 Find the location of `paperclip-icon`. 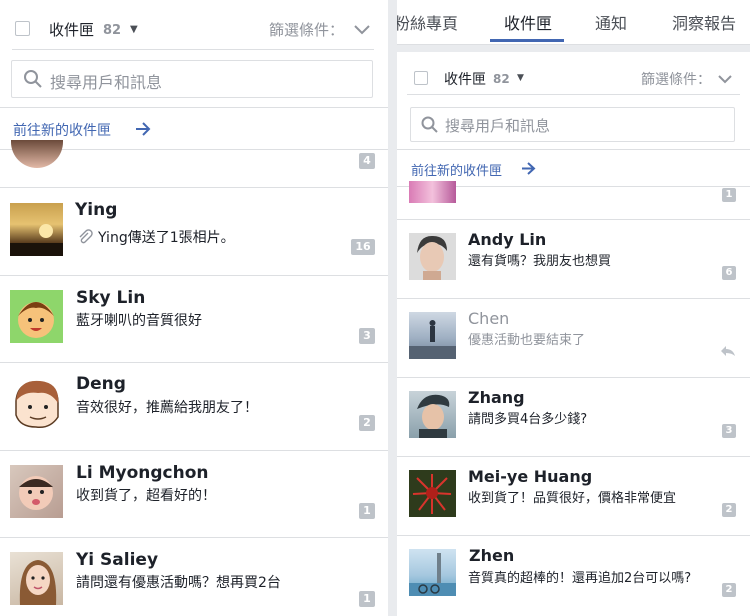

paperclip-icon is located at coordinates (86, 236).